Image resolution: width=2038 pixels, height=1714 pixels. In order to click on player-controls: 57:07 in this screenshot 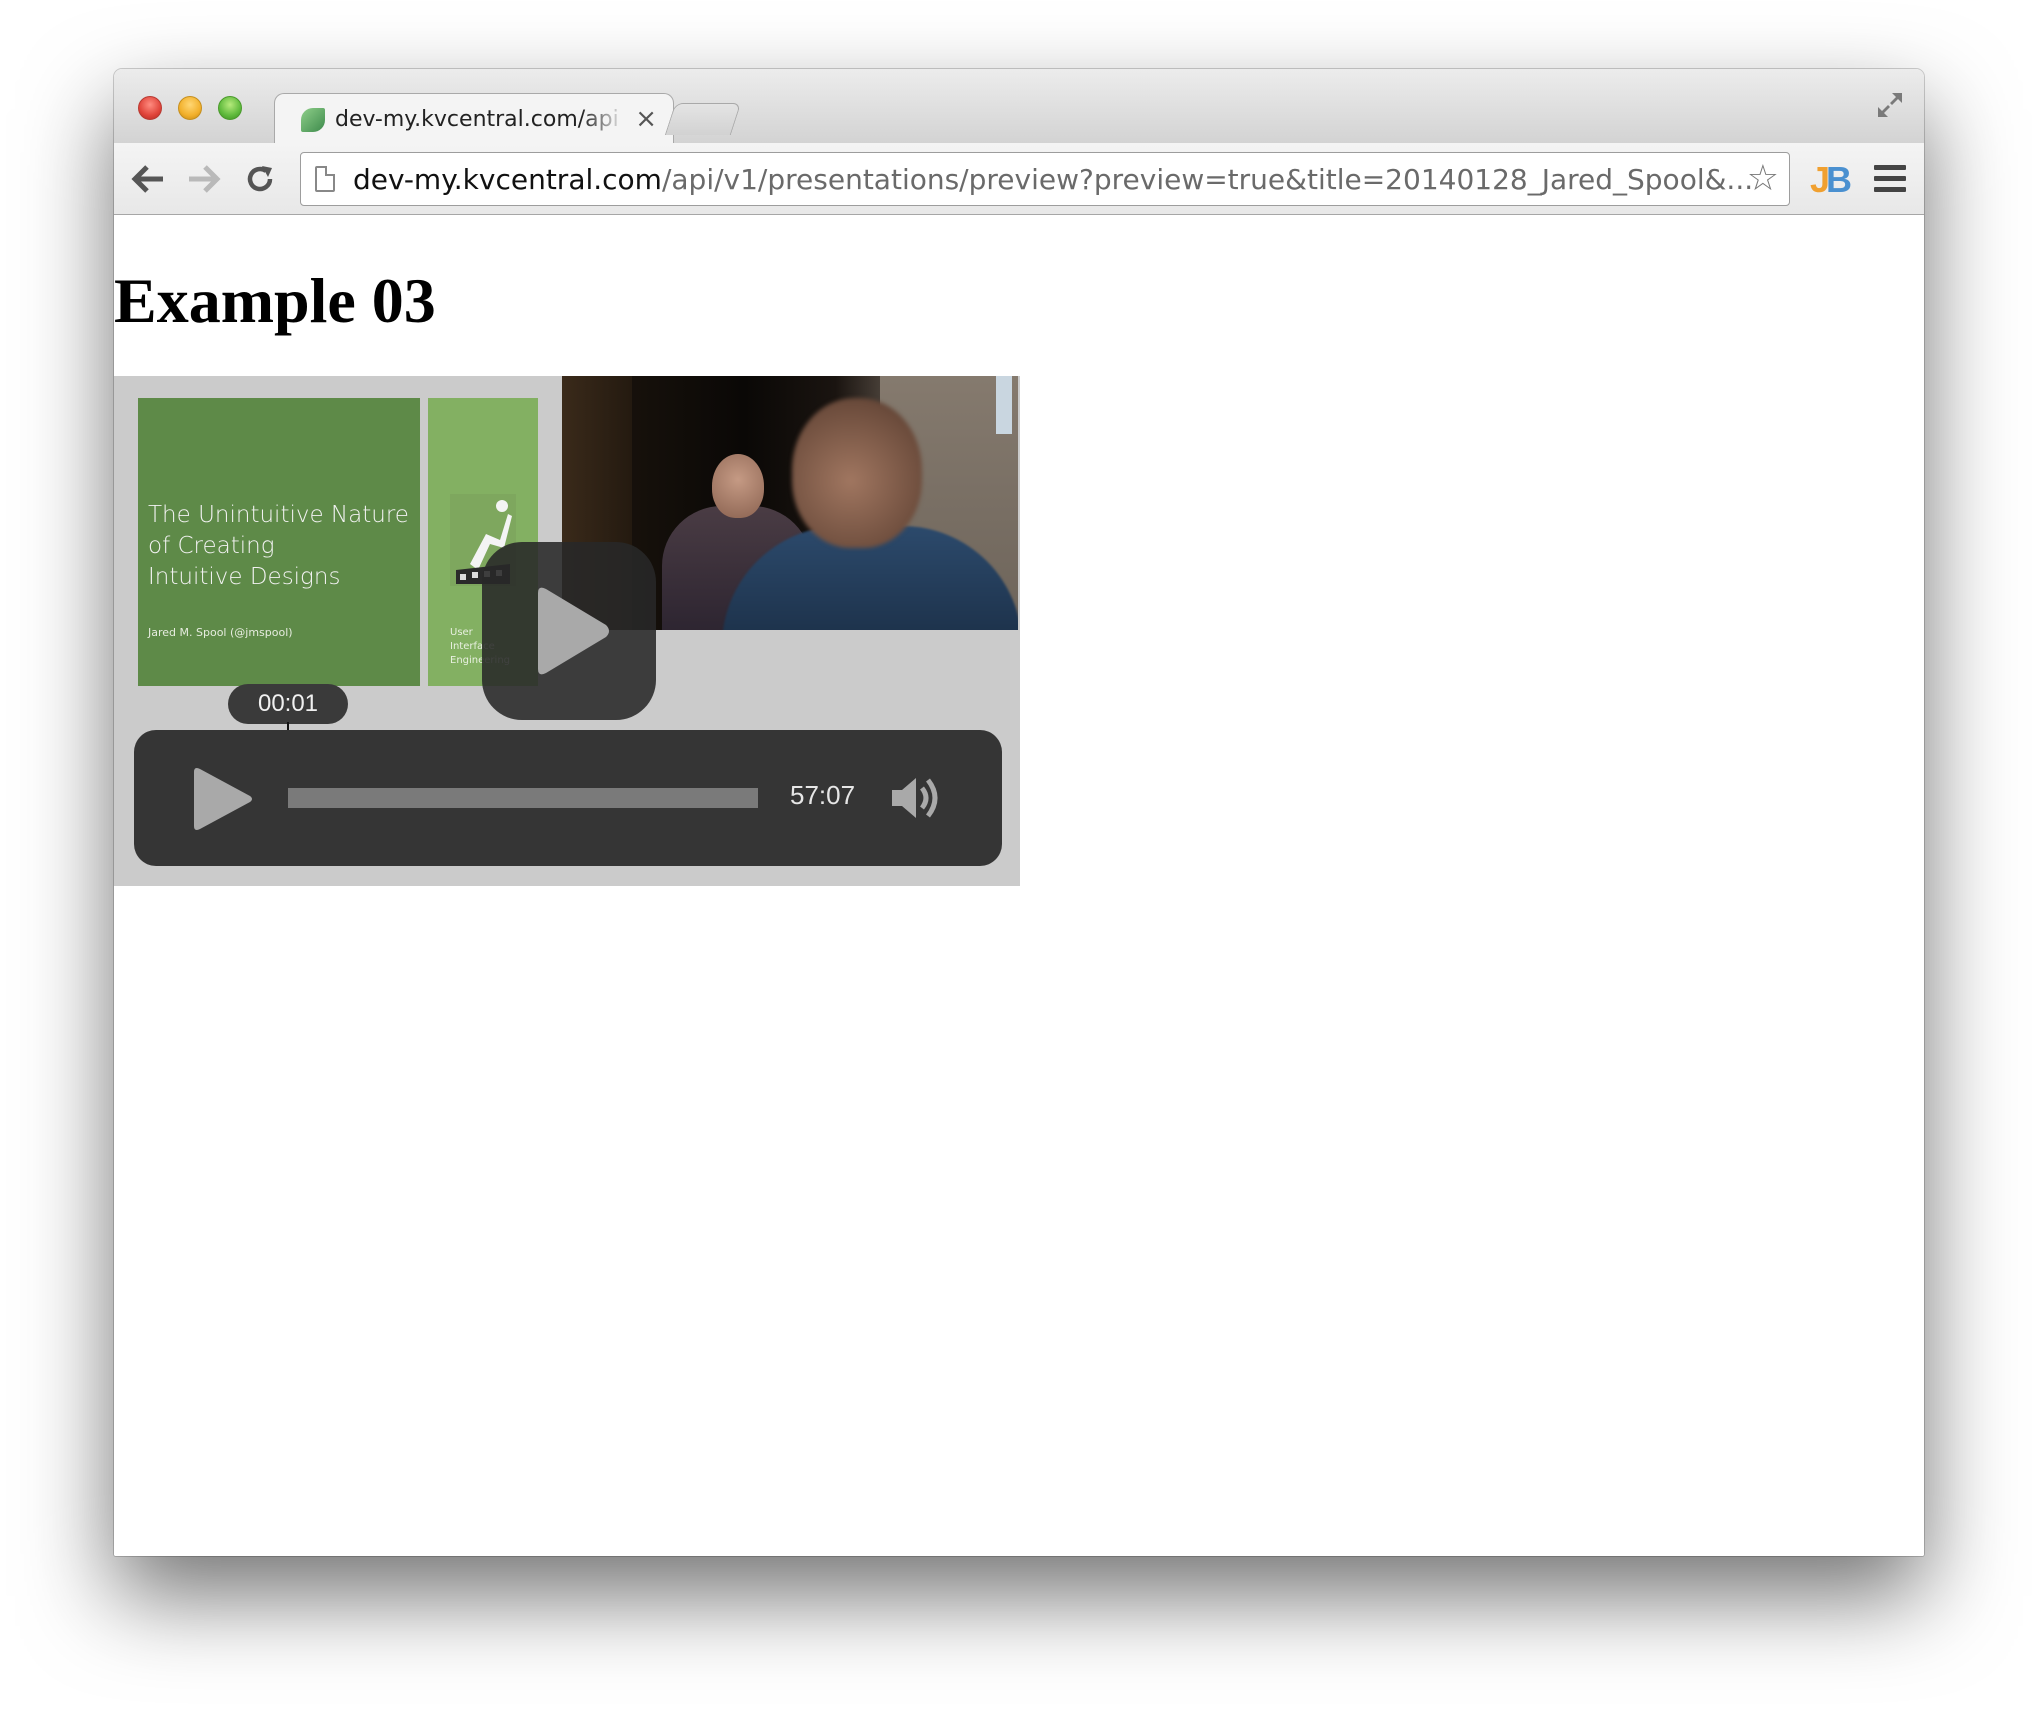, I will do `click(568, 798)`.